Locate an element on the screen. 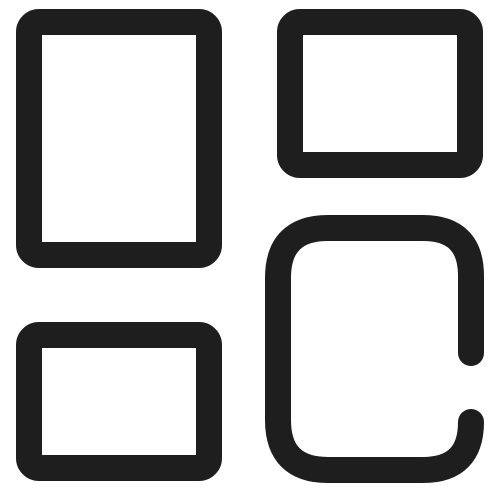 The image size is (500, 500). tile-top-right is located at coordinates (380, 93).